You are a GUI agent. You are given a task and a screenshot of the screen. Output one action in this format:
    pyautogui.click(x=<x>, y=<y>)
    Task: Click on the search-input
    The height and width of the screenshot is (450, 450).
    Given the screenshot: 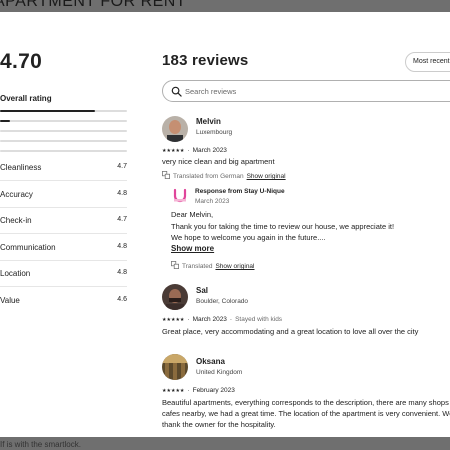 What is the action you would take?
    pyautogui.click(x=315, y=91)
    